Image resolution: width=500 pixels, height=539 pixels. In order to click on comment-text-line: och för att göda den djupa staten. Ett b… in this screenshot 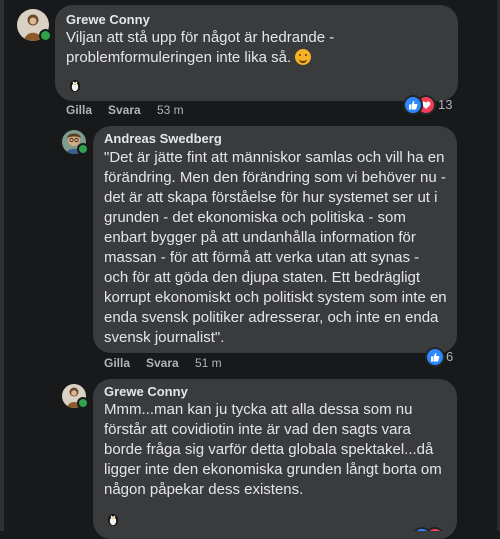, I will do `click(262, 277)`.